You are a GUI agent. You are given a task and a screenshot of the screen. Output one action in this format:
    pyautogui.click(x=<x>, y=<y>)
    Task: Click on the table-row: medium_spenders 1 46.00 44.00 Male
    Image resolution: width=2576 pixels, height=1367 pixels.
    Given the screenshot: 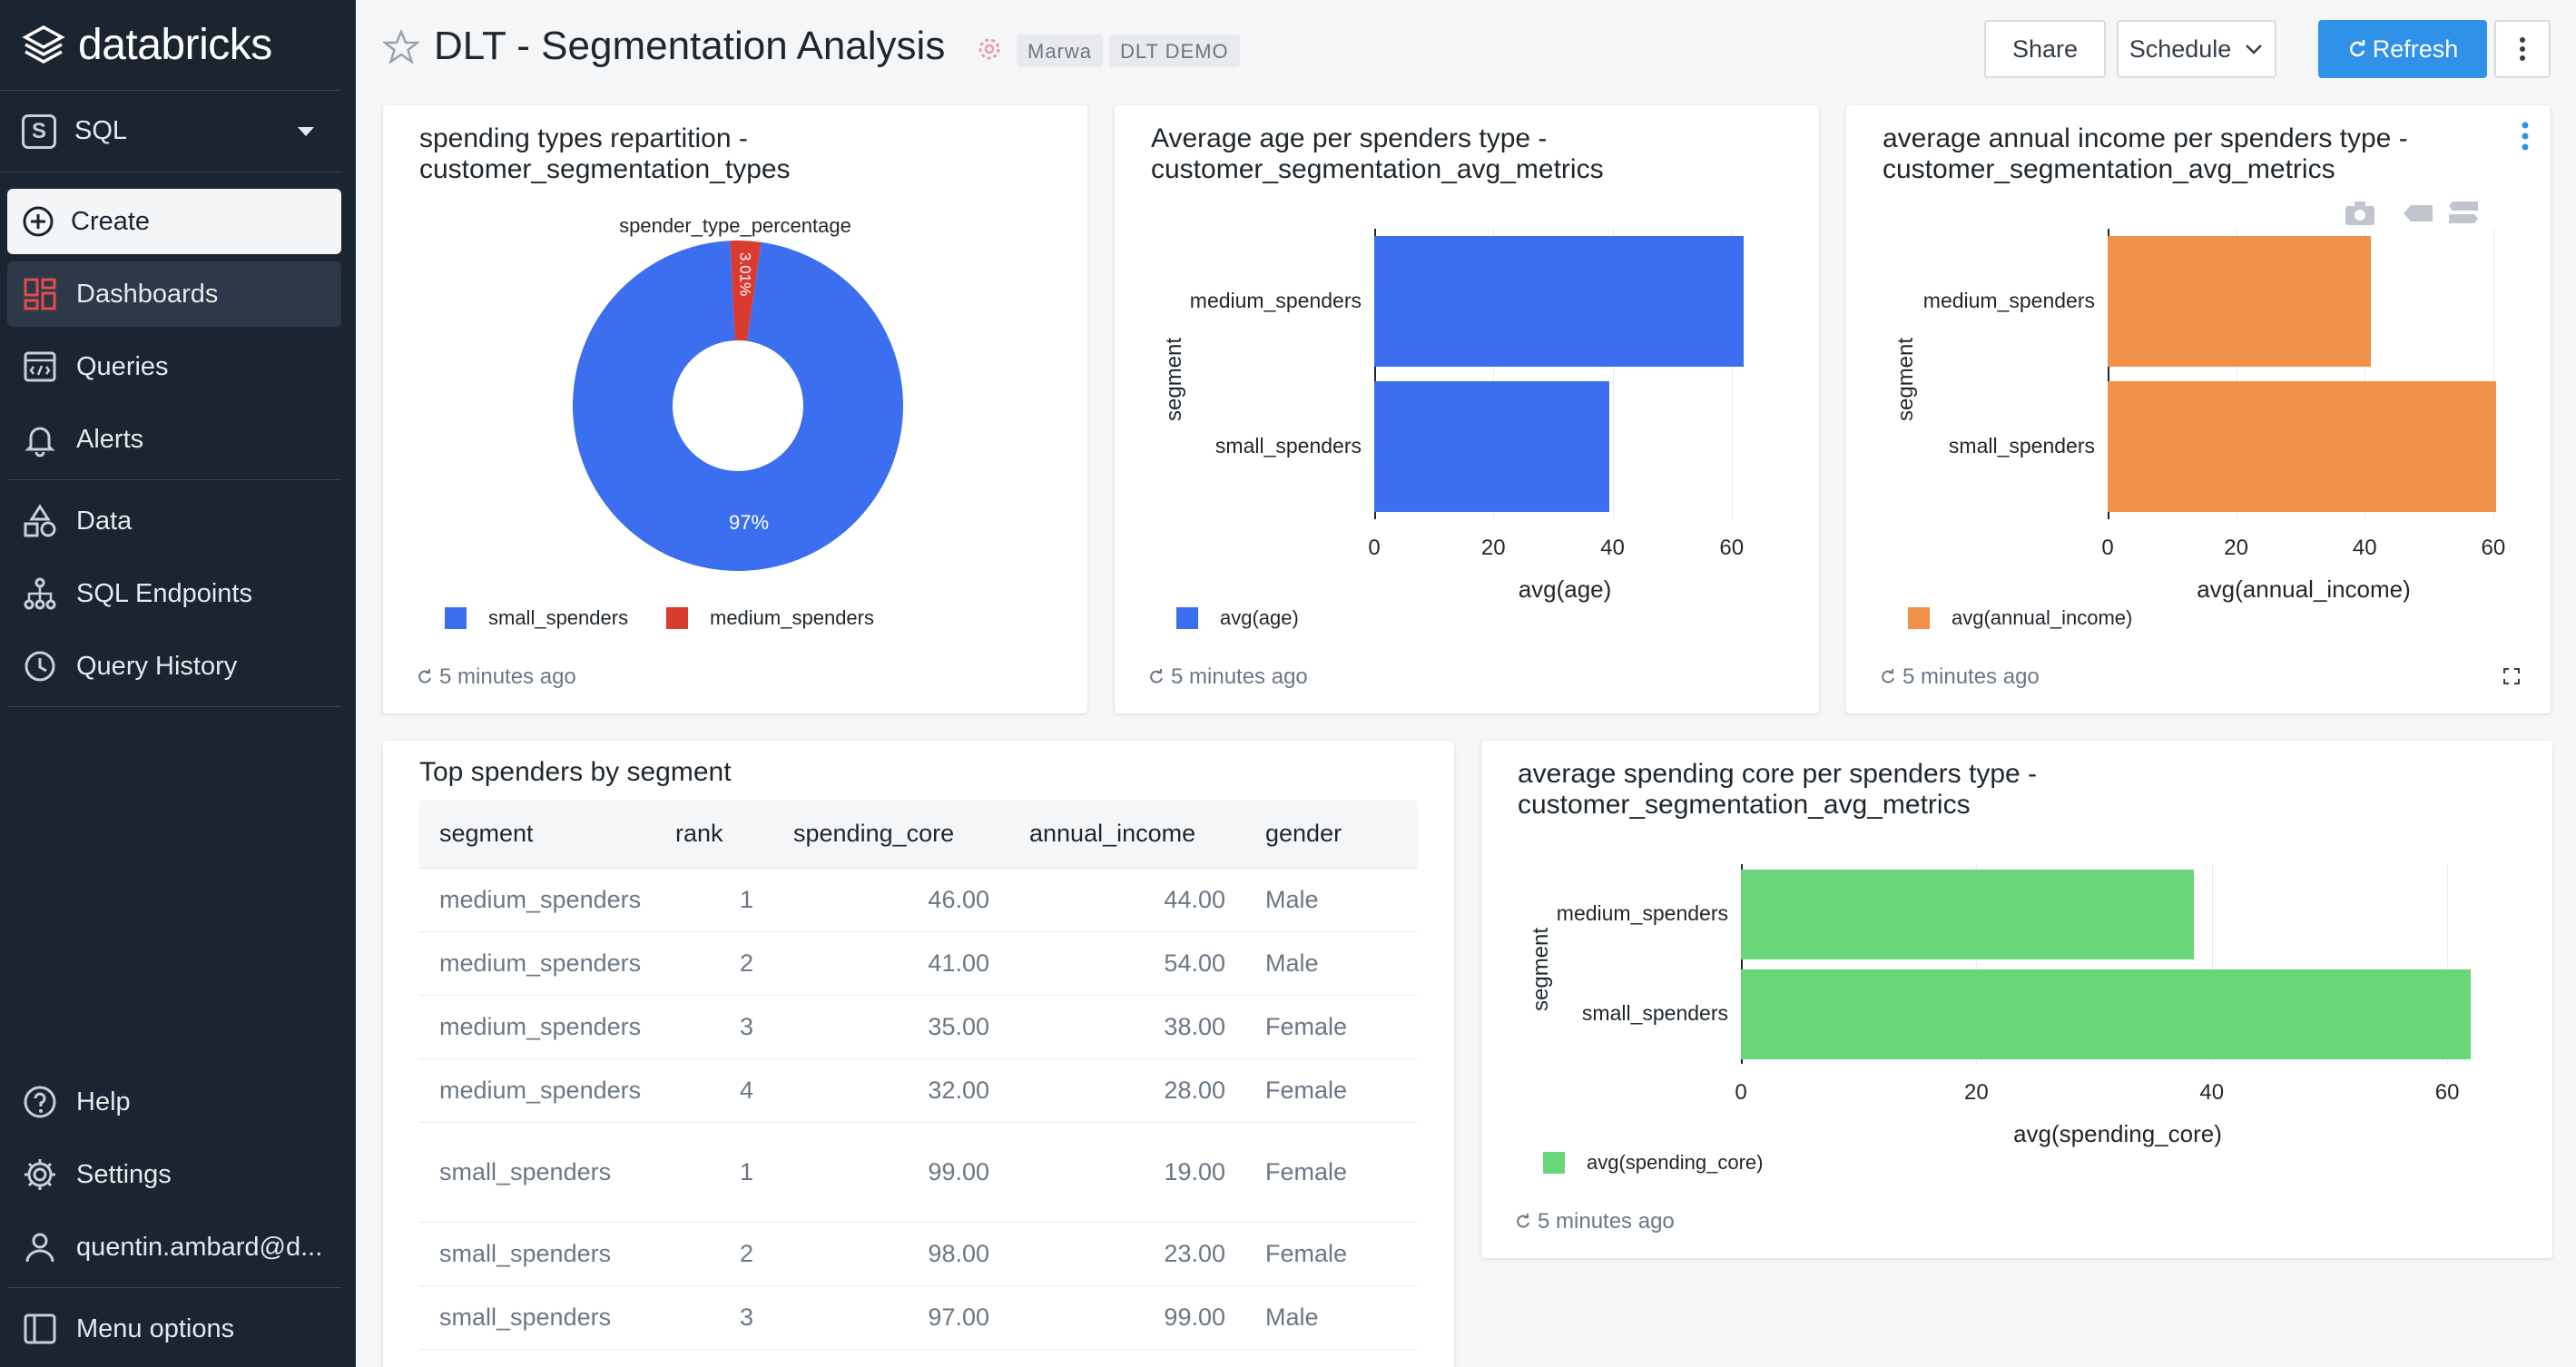 What is the action you would take?
    pyautogui.click(x=918, y=900)
    